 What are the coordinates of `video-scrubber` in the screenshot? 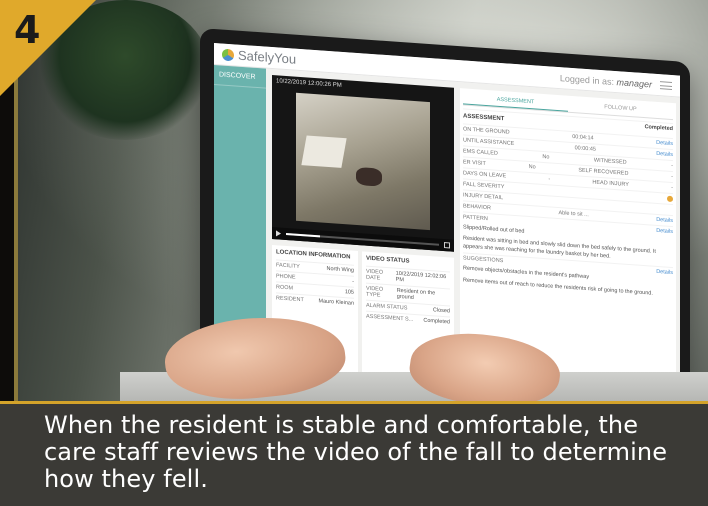 It's located at (362, 239).